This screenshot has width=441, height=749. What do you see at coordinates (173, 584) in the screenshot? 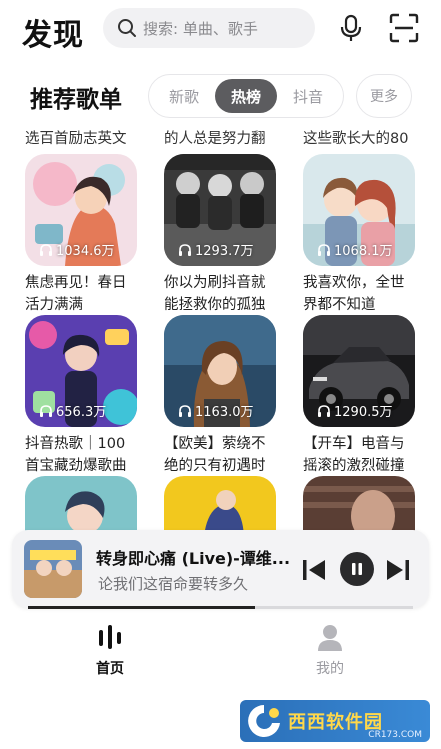
I see `now-playing-lyric: 论我们这宿命要转多久` at bounding box center [173, 584].